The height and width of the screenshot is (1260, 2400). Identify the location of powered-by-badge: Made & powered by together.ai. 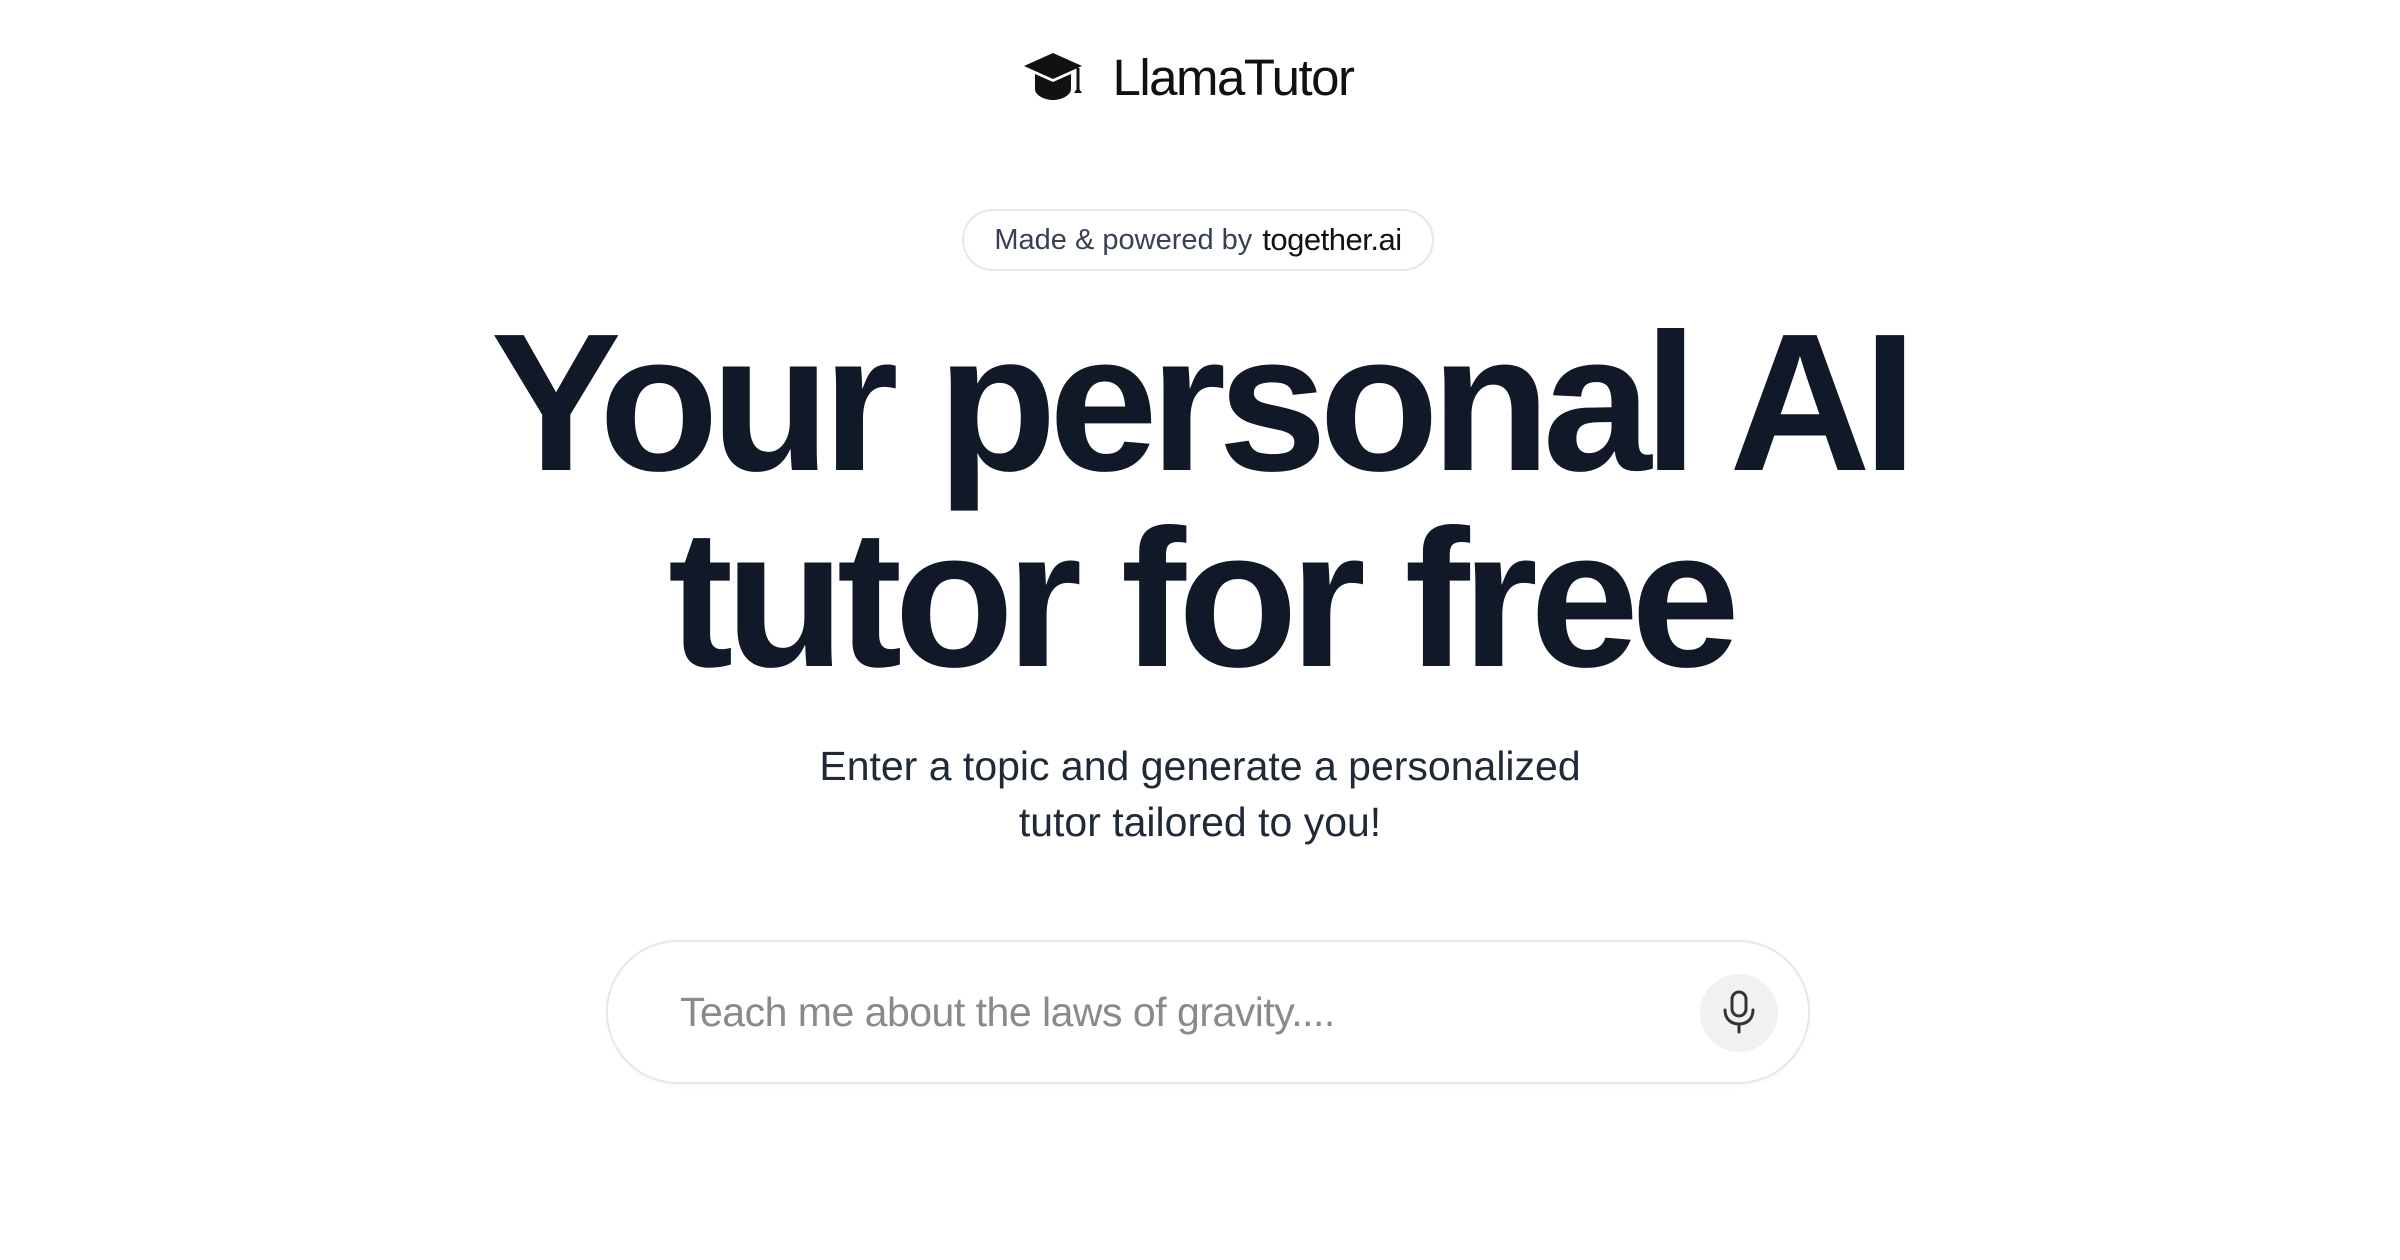
(1198, 240).